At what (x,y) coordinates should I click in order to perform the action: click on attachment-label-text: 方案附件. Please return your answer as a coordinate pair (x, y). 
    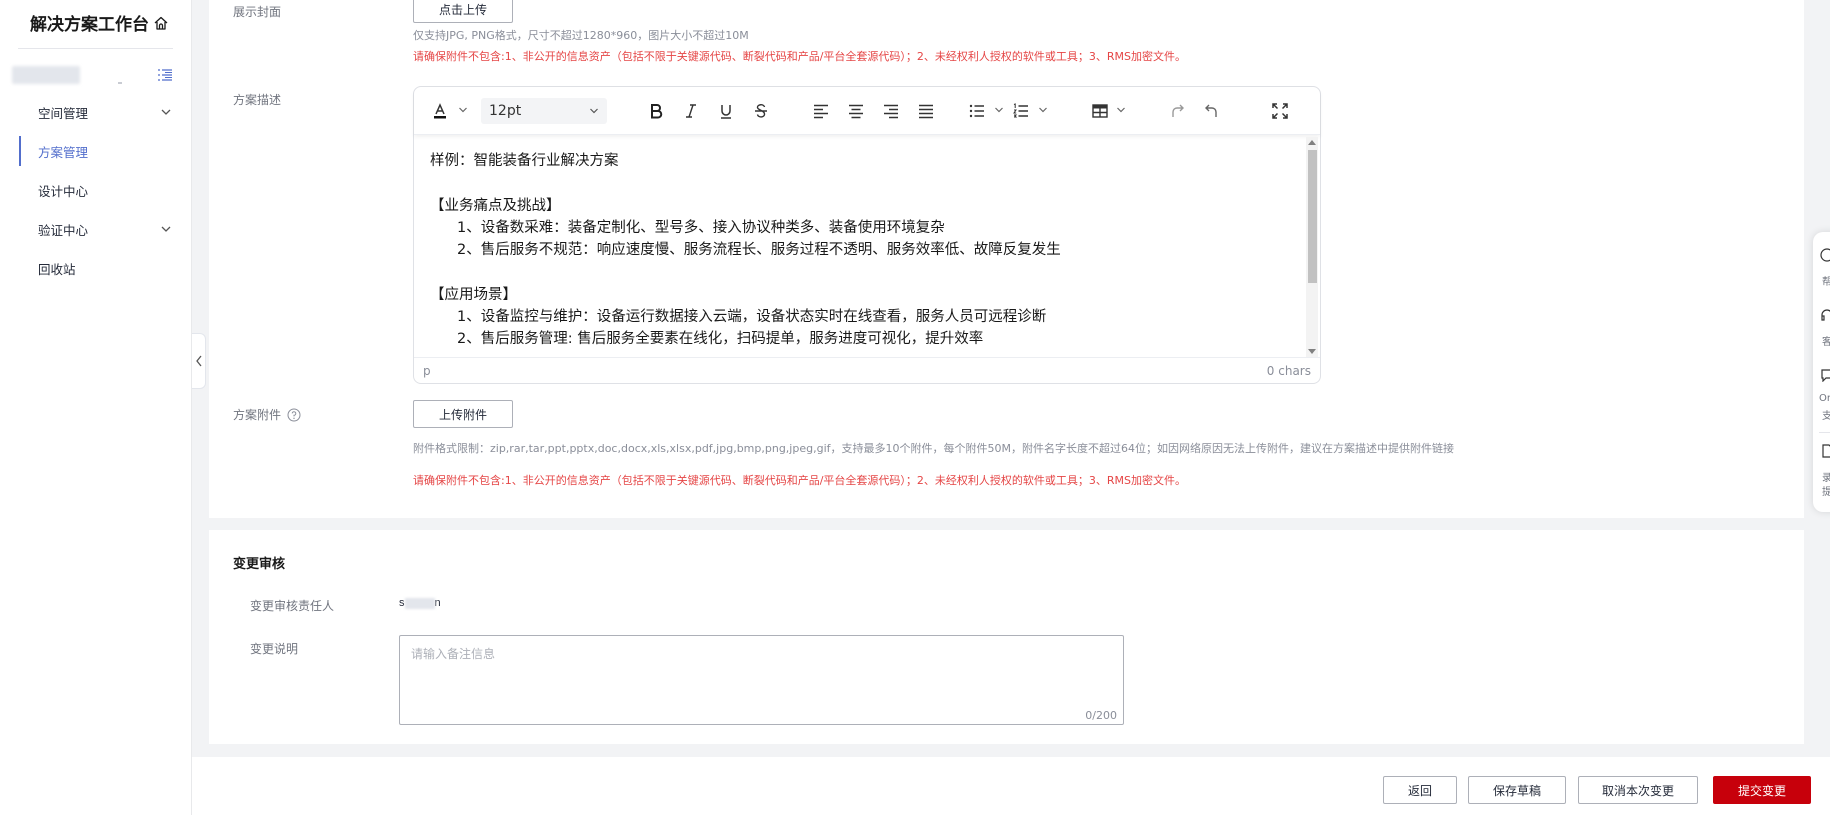
    Looking at the image, I should click on (257, 415).